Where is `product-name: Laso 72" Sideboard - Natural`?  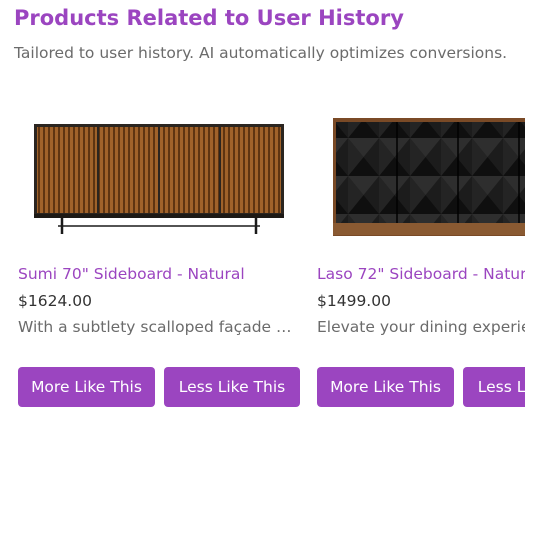 product-name: Laso 72" Sideboard - Natural is located at coordinates (421, 274).